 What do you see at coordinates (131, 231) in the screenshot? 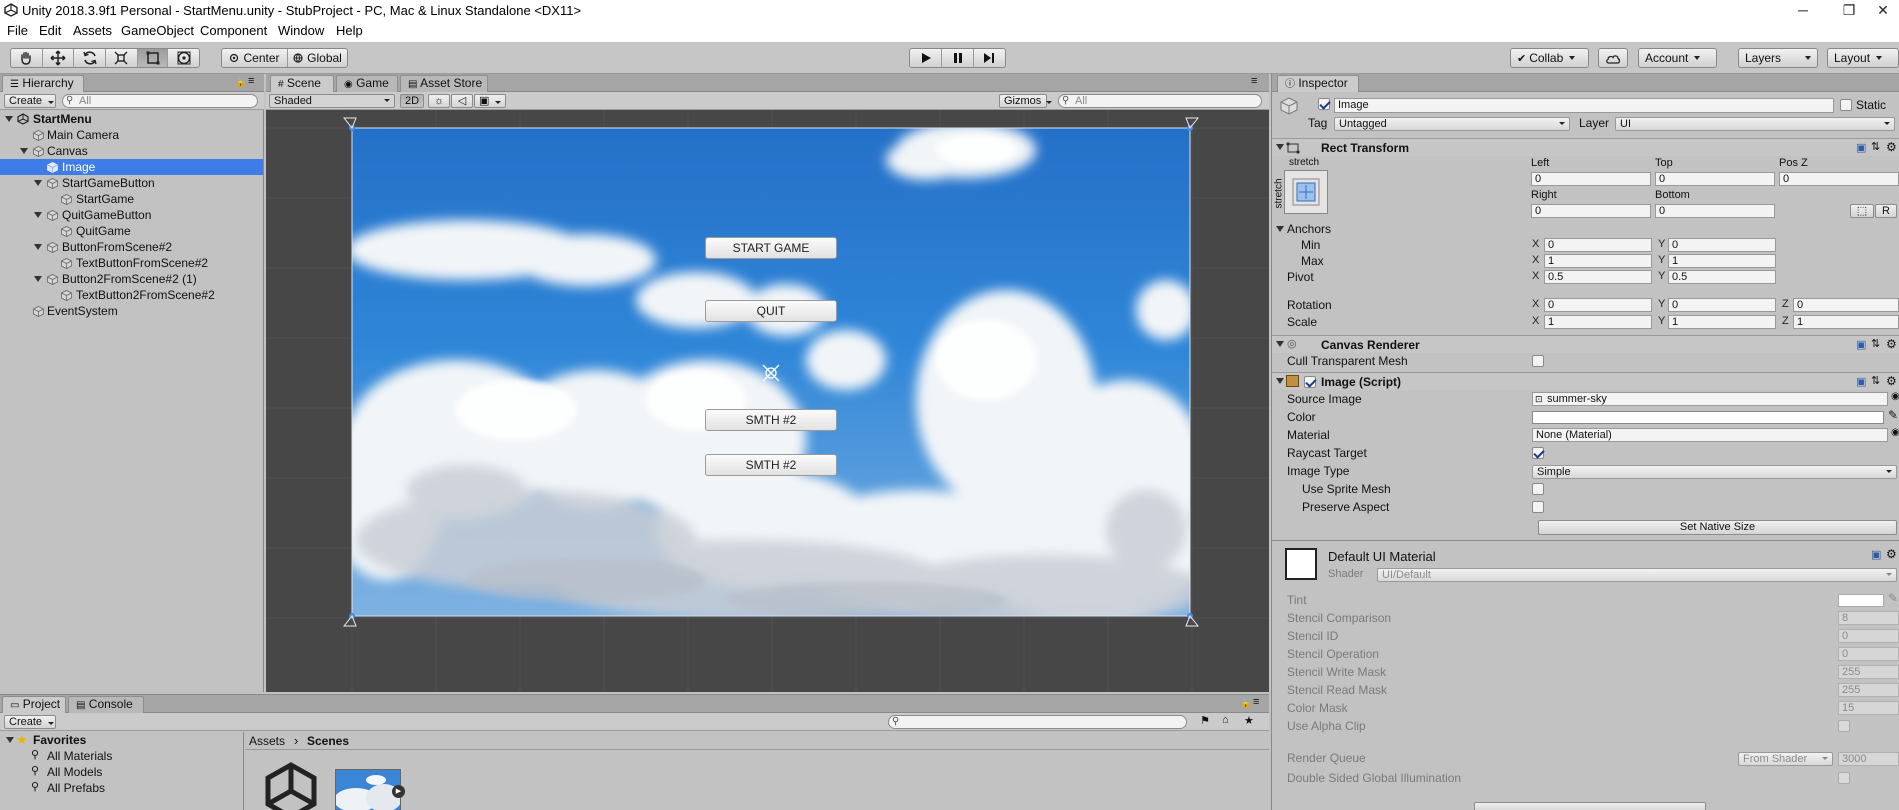
I see `hierarchy-item-quitgame: QuitGame` at bounding box center [131, 231].